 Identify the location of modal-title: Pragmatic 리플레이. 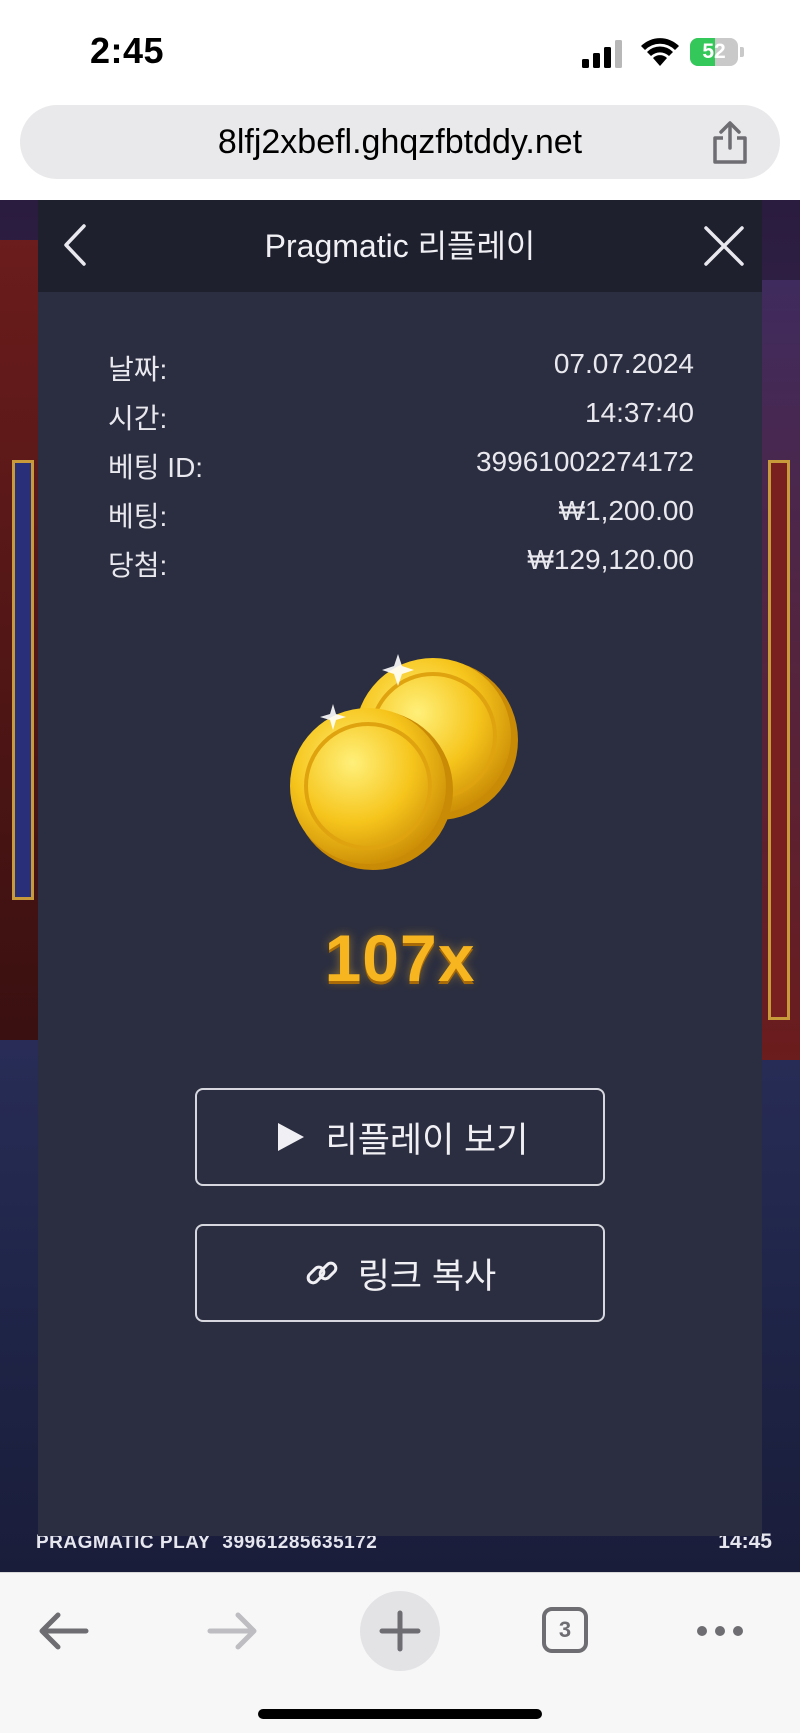
(400, 246).